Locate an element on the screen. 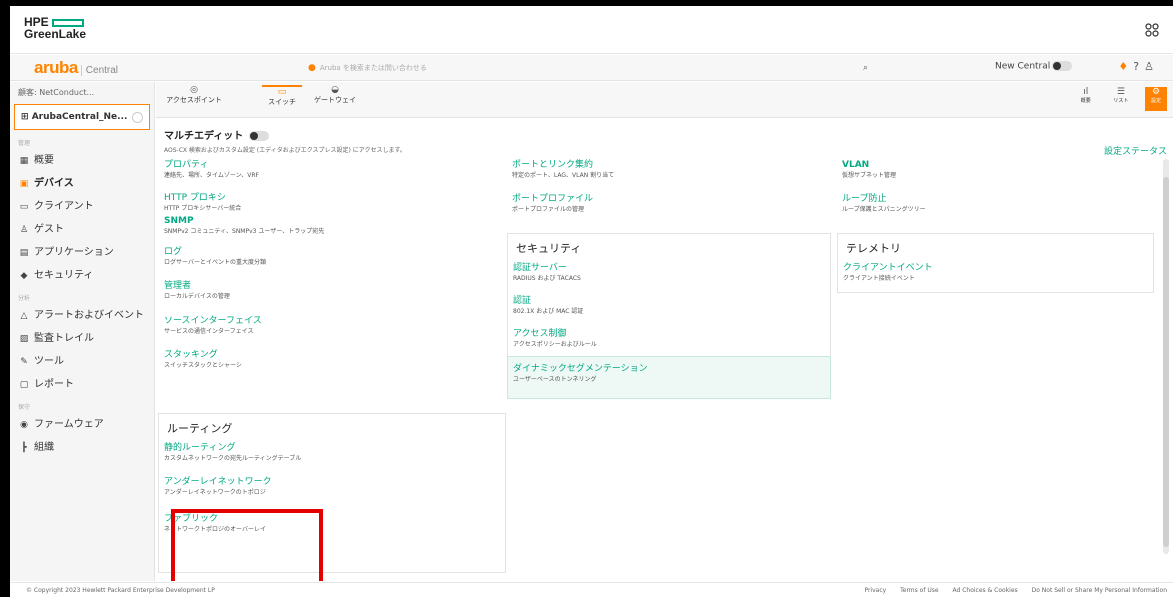 This screenshot has height=597, width=1173. tab-gateways: ◒ ゲートウェイ is located at coordinates (335, 101).